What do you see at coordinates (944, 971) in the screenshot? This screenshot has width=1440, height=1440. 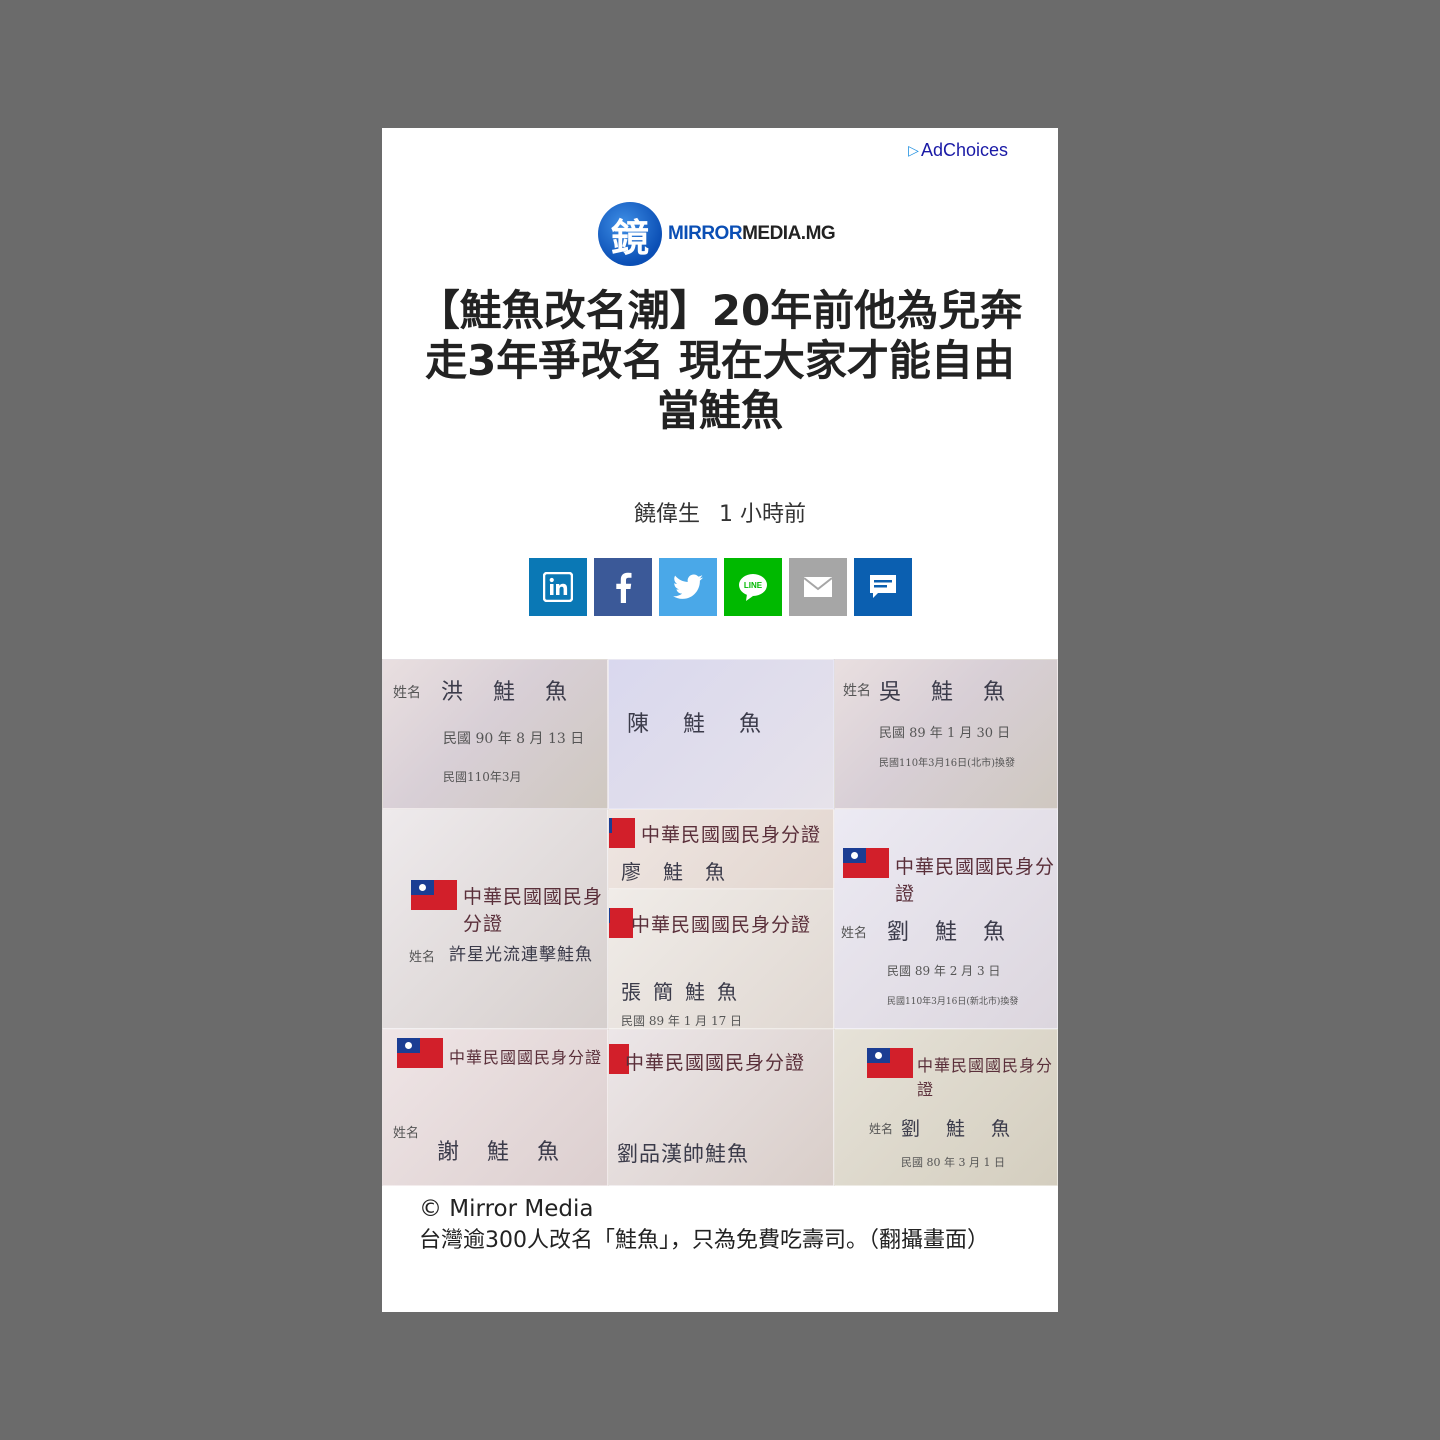 I see `card-birthdate: 民國 89 年 2 月 3 日` at bounding box center [944, 971].